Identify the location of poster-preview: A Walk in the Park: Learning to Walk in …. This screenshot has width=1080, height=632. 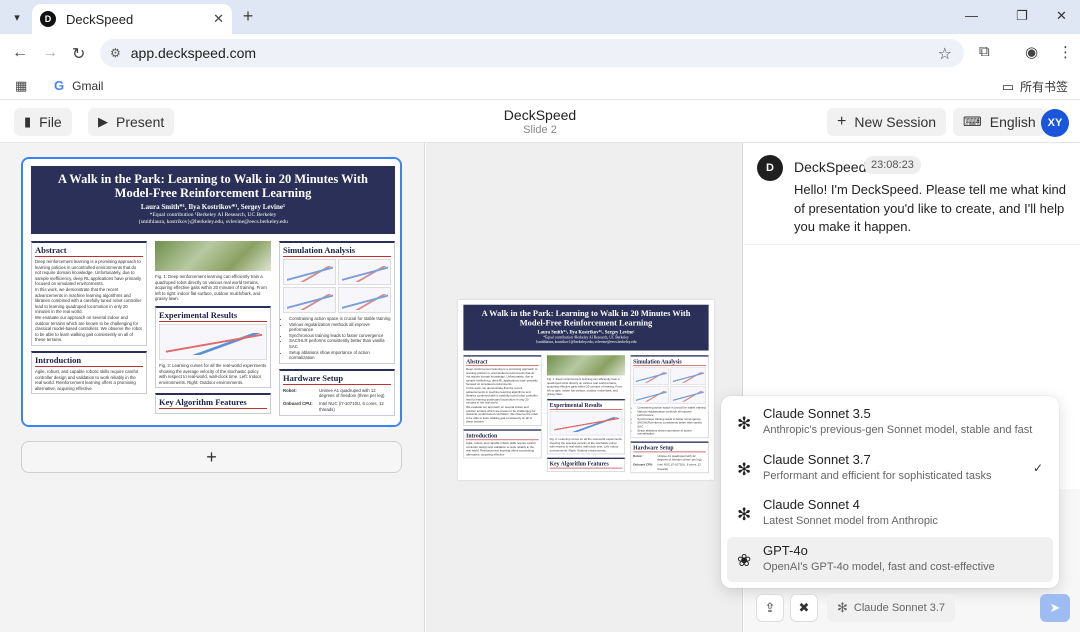
(586, 390).